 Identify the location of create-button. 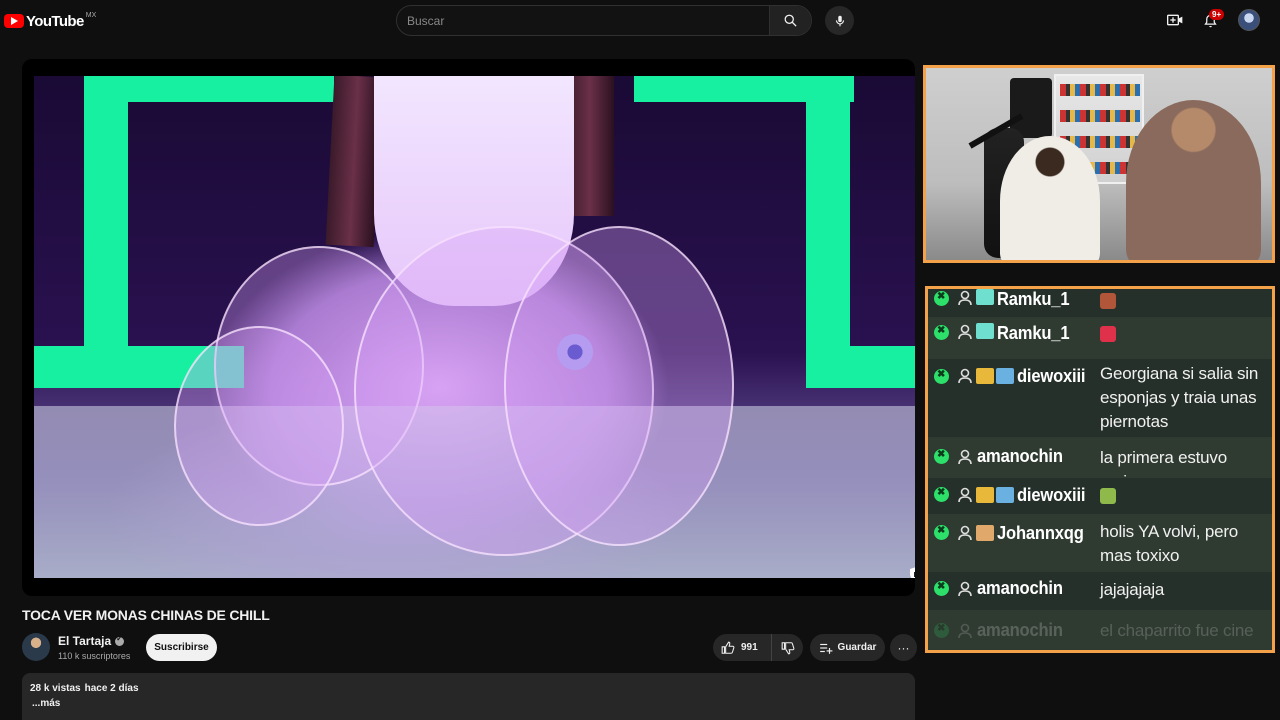
(1175, 20).